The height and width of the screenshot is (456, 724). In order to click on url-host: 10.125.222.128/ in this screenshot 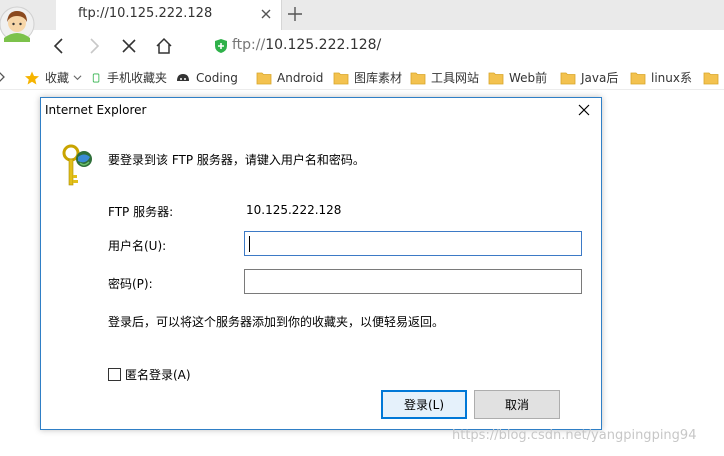, I will do `click(323, 45)`.